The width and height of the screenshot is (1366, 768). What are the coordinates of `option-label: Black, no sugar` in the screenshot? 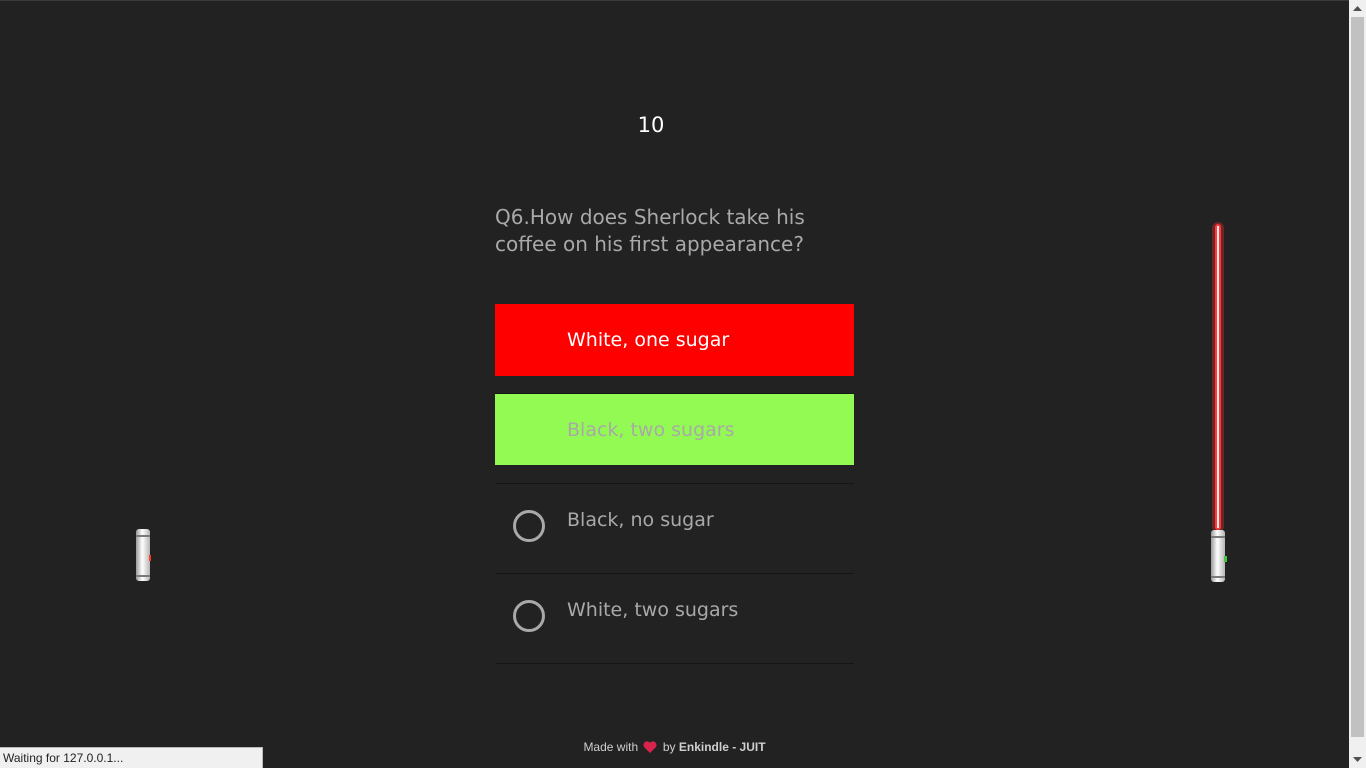 It's located at (640, 520).